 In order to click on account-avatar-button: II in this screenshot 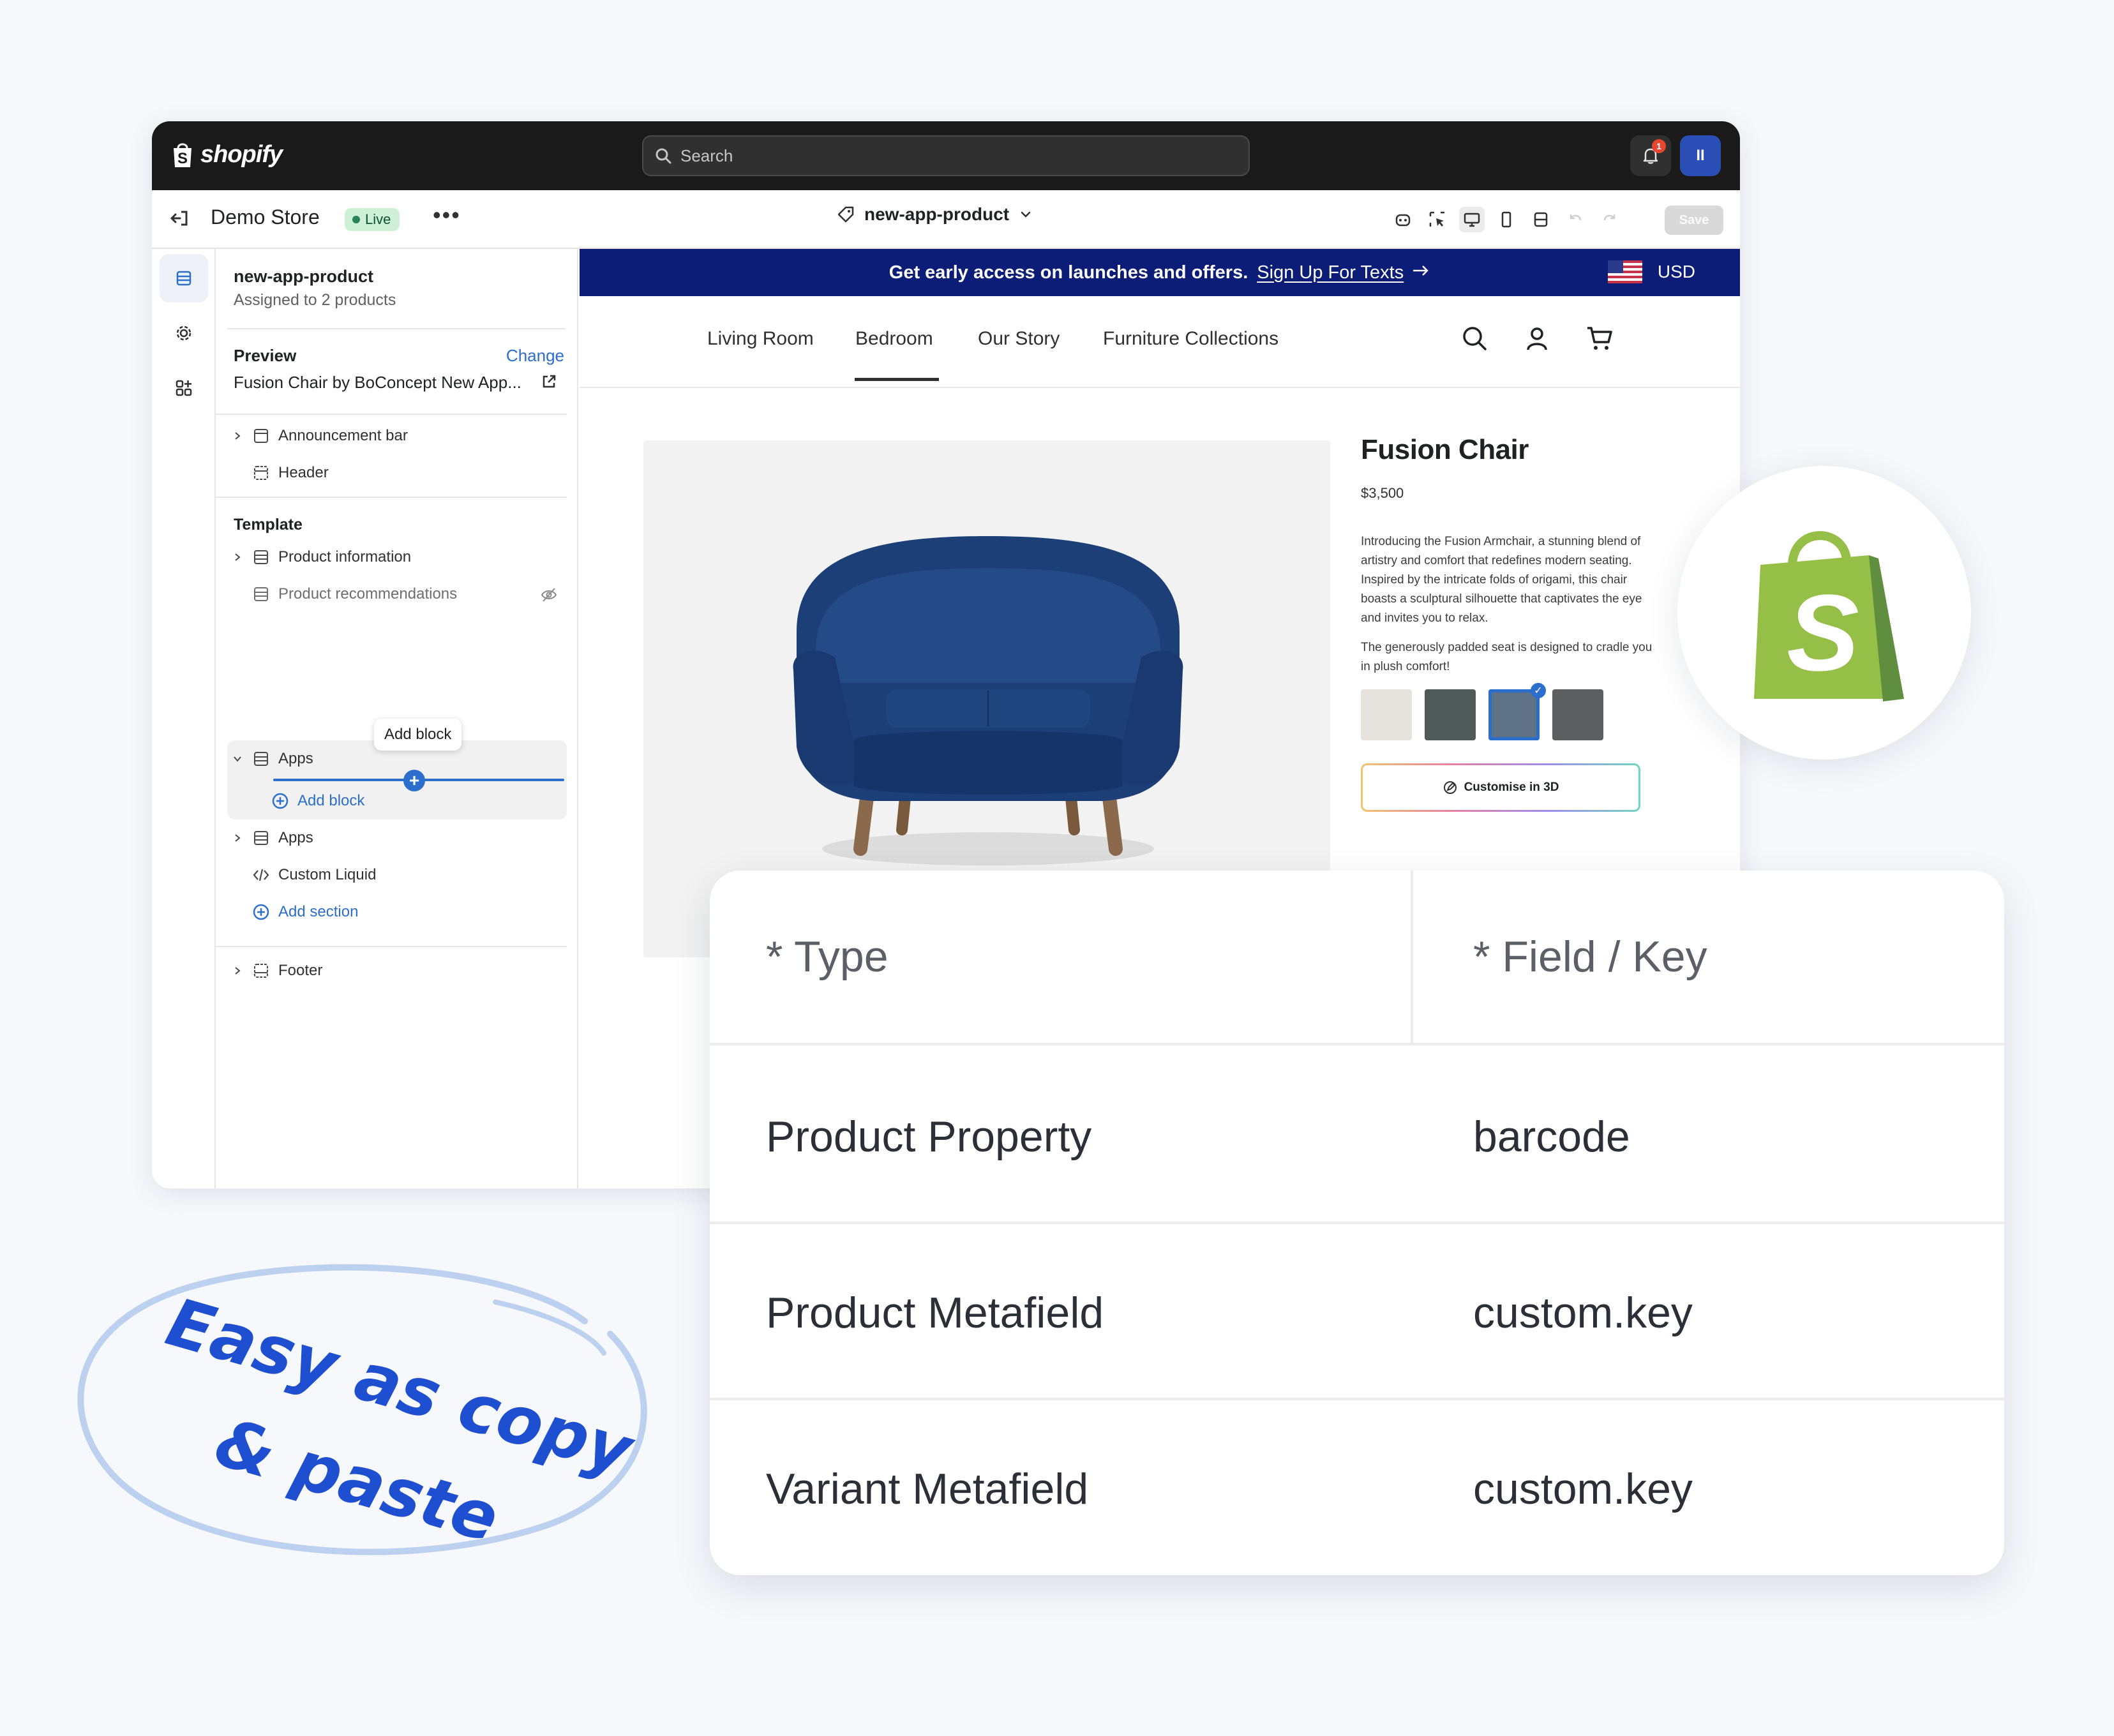, I will do `click(1700, 155)`.